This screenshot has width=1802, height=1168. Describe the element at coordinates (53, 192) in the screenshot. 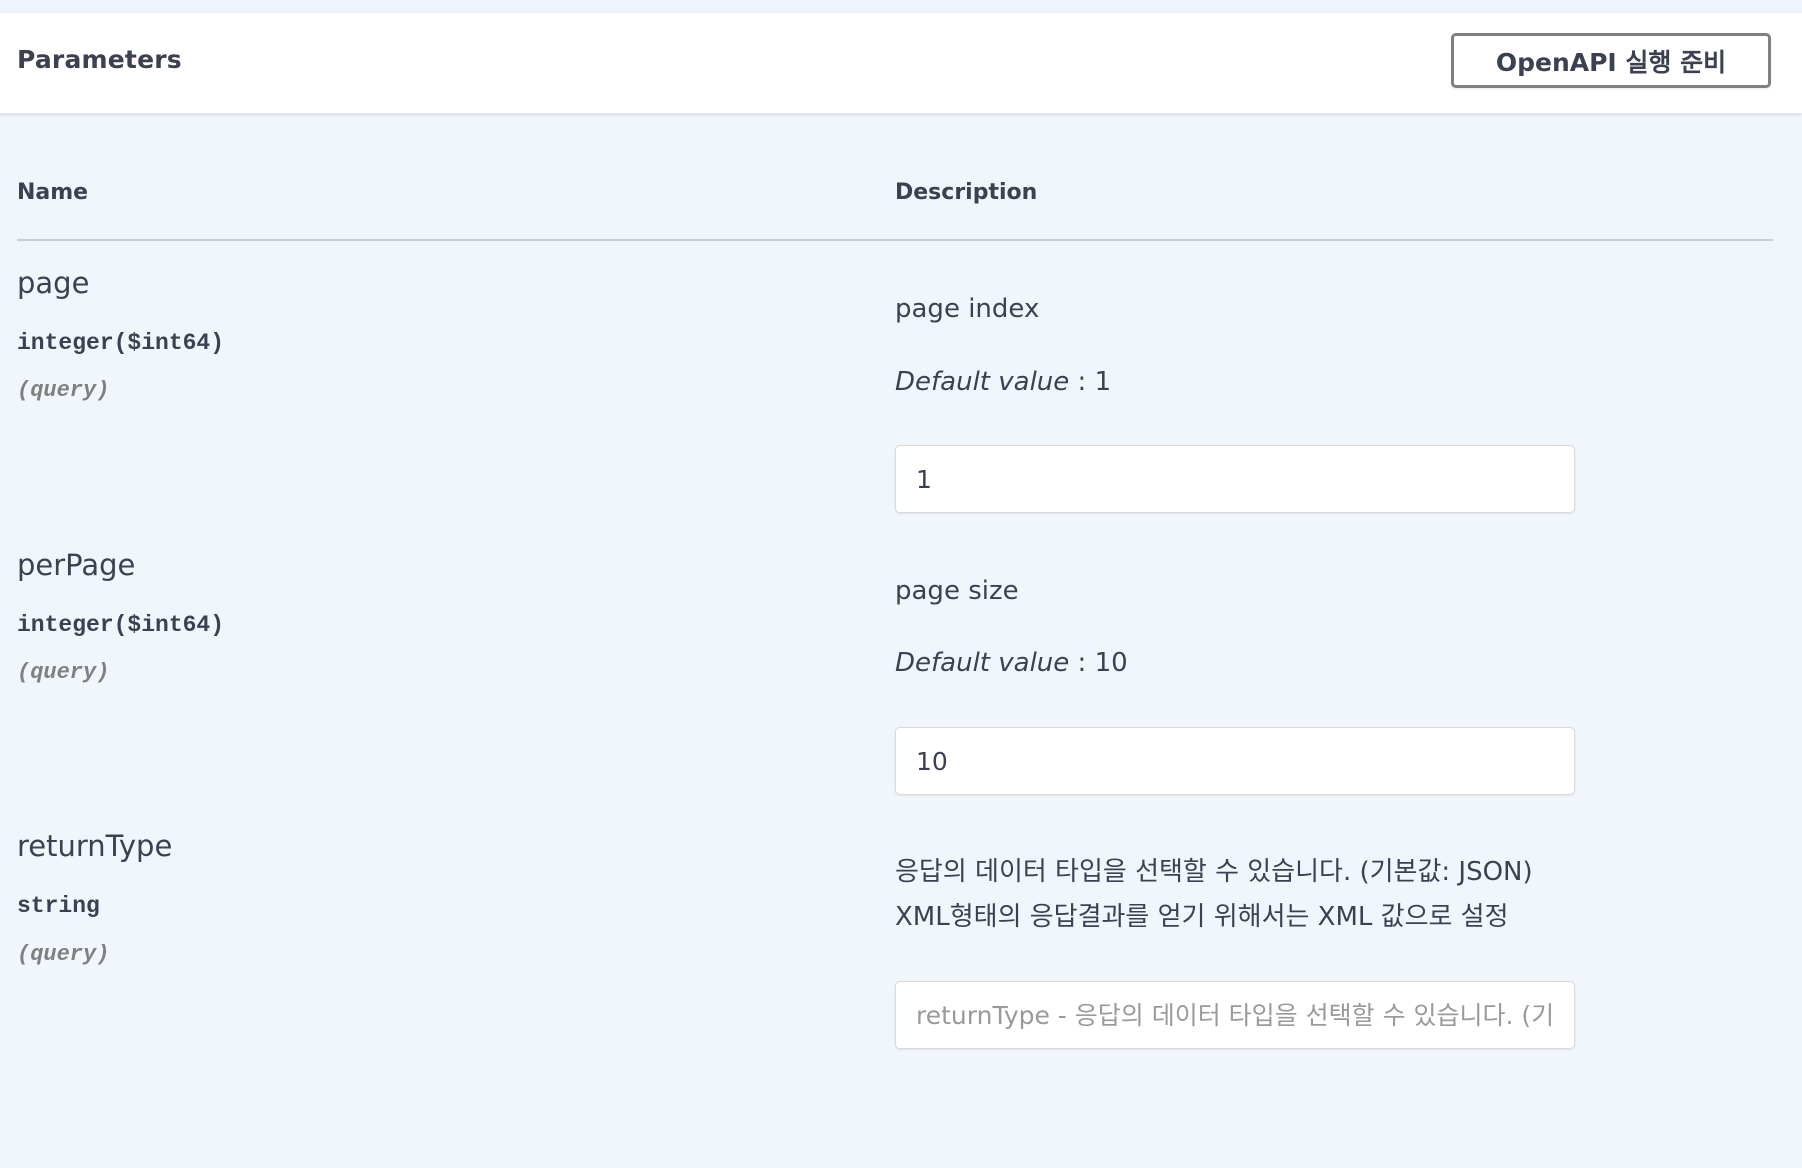

I see `column-header-name: Name` at that location.